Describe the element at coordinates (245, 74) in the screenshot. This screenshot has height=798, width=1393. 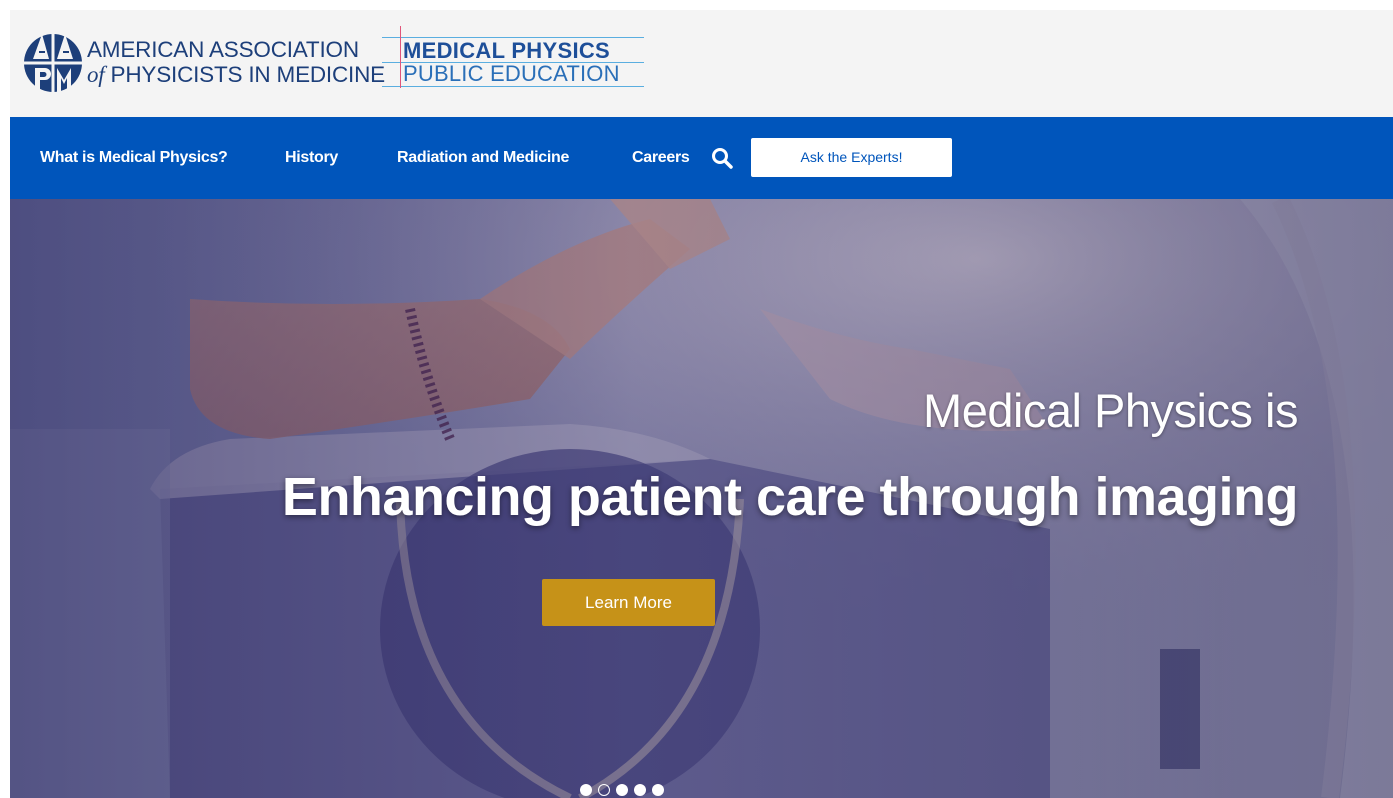
I see `org-name-line2-rest: PHYSICISTS IN MEDICINE` at that location.